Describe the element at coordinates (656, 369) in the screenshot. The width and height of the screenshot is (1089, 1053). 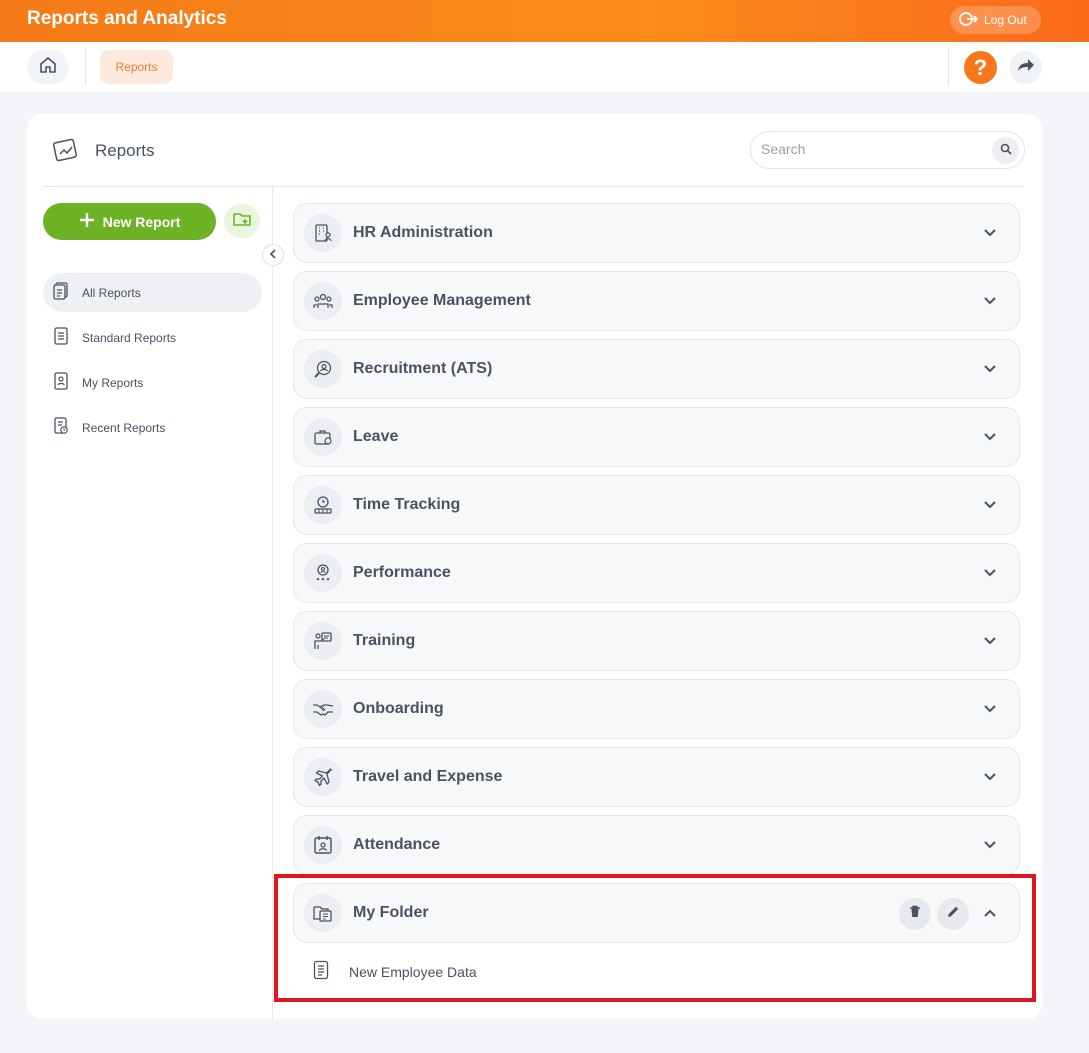
I see `category-recruitment-ats: Recruitment (ATS)` at that location.